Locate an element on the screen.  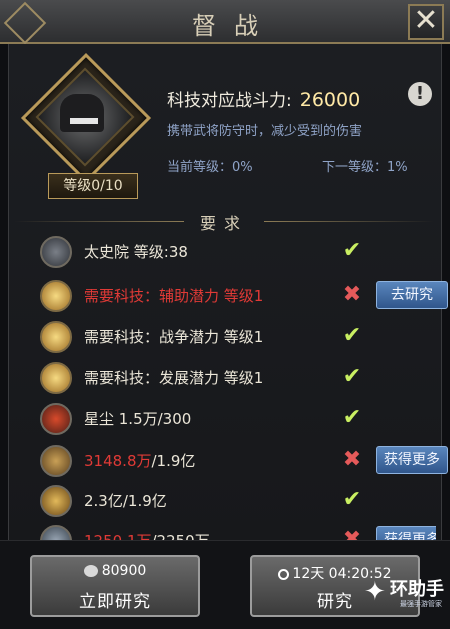
star-icon: ✦ is located at coordinates (375, 592).